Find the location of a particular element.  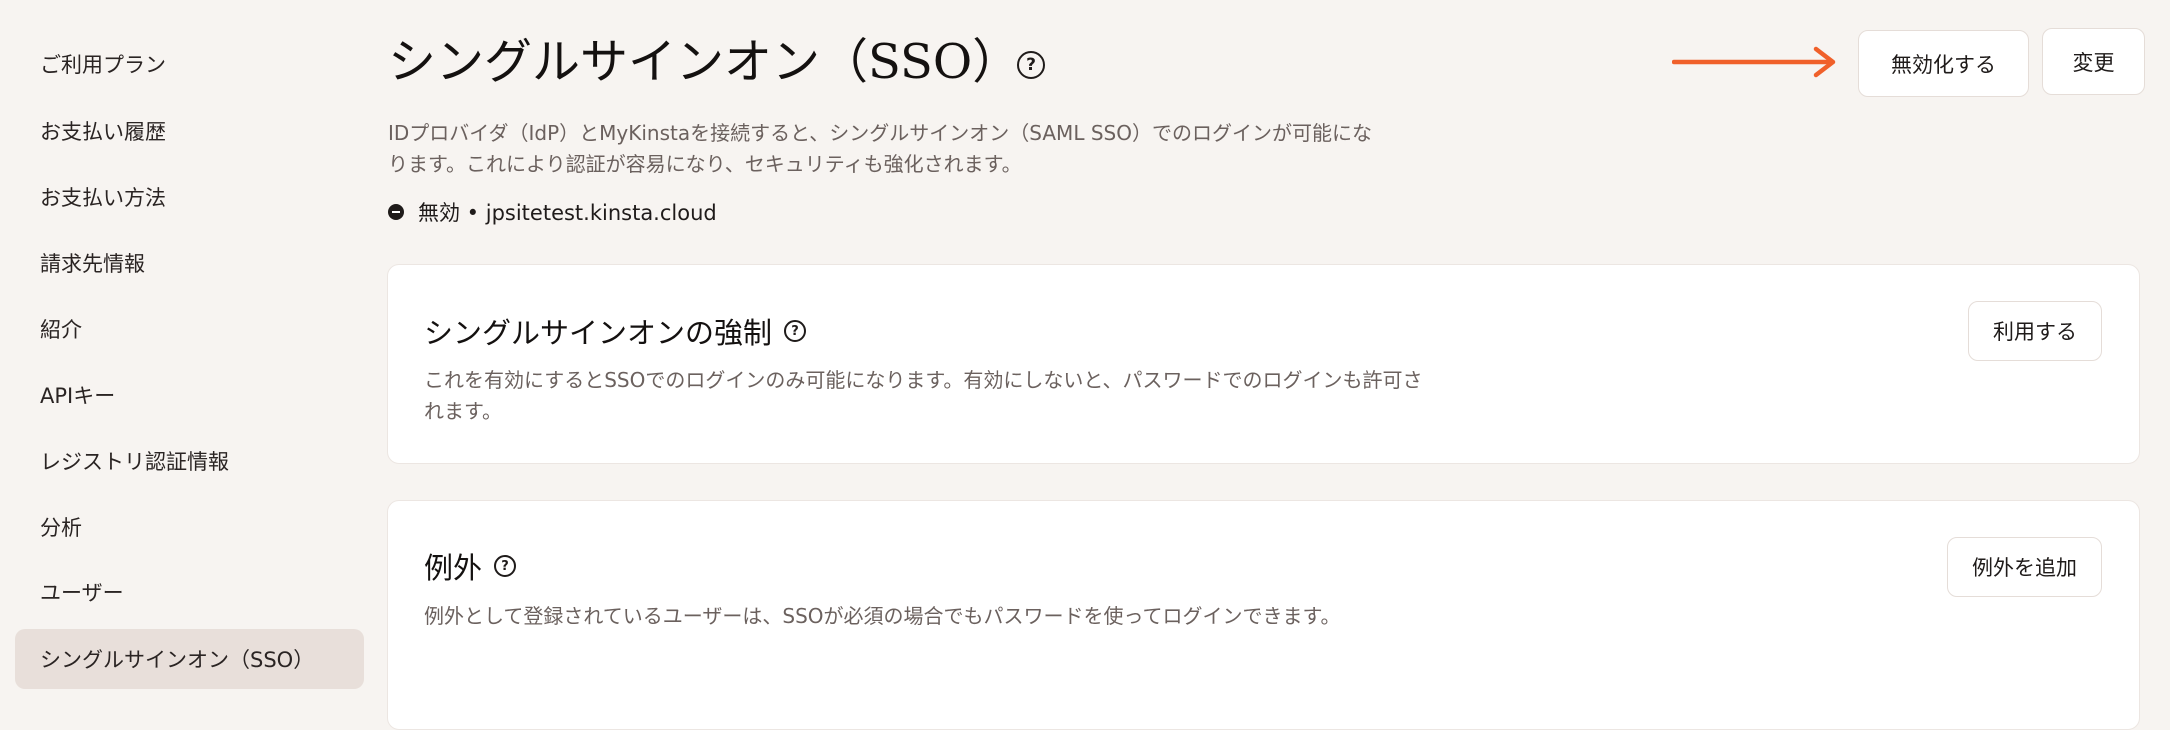

change-button-label: 変更 is located at coordinates (2093, 62).